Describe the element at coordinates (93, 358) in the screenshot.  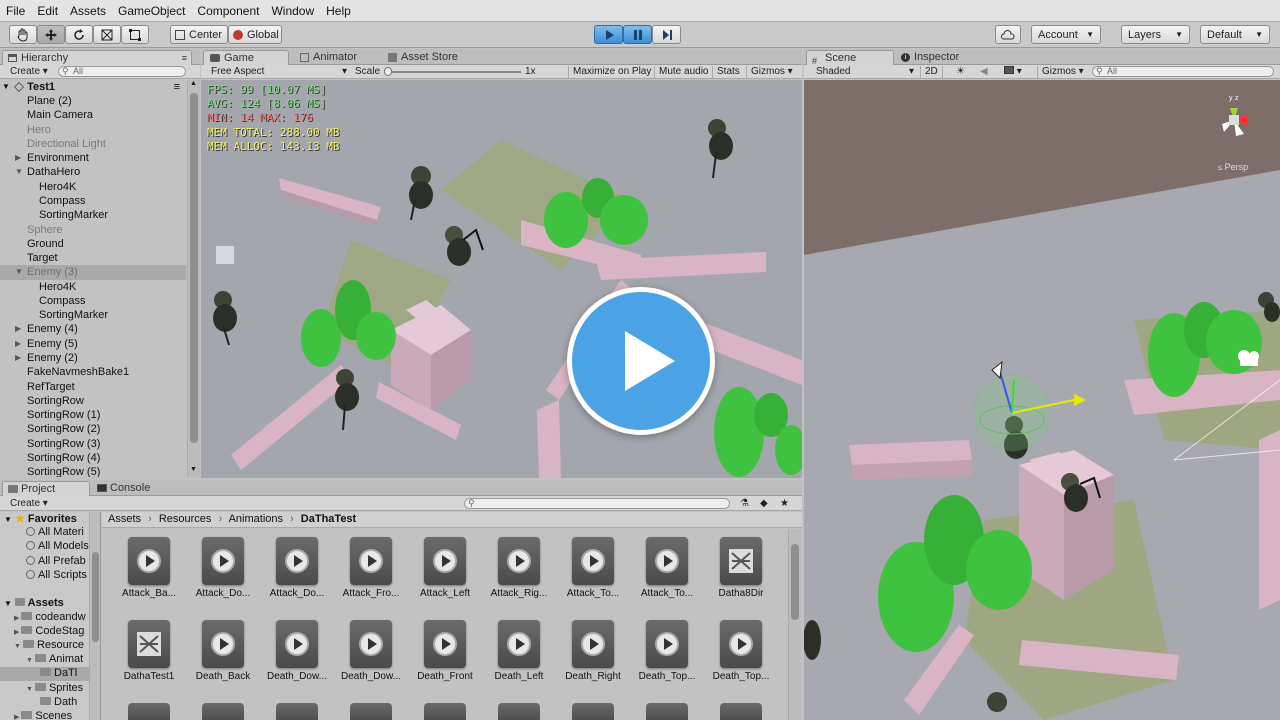
I see `hierarchy-item: ▶ Enemy (2)` at that location.